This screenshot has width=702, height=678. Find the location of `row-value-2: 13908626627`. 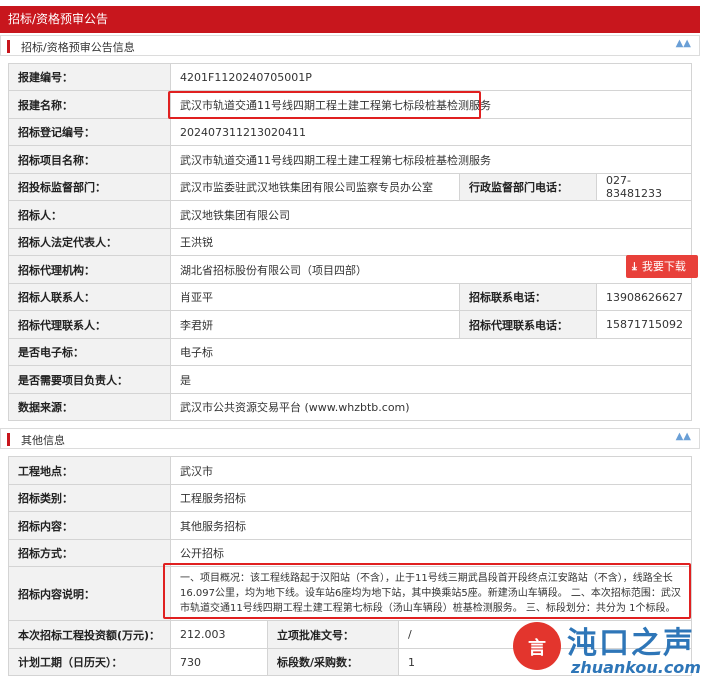

row-value-2: 13908626627 is located at coordinates (644, 297).